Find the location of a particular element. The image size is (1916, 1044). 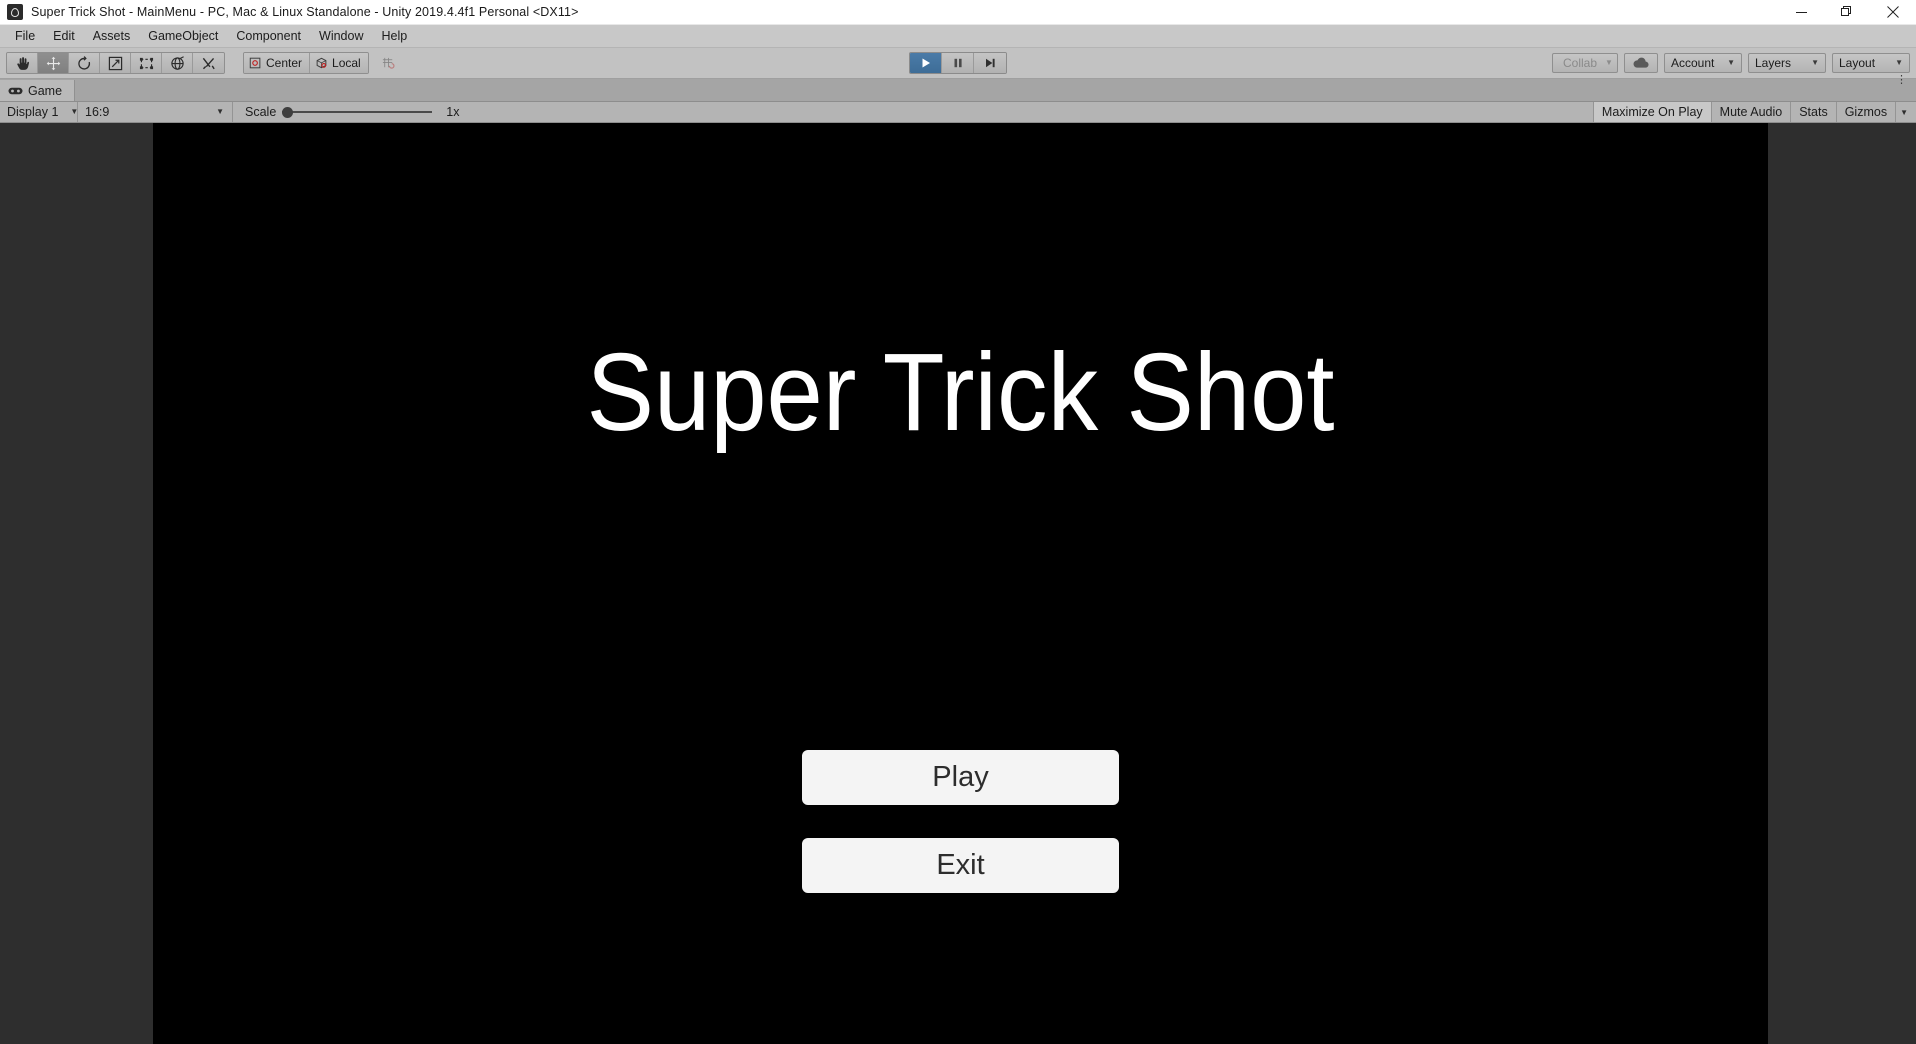

pivot-rotation-button: Local is located at coordinates (339, 63).